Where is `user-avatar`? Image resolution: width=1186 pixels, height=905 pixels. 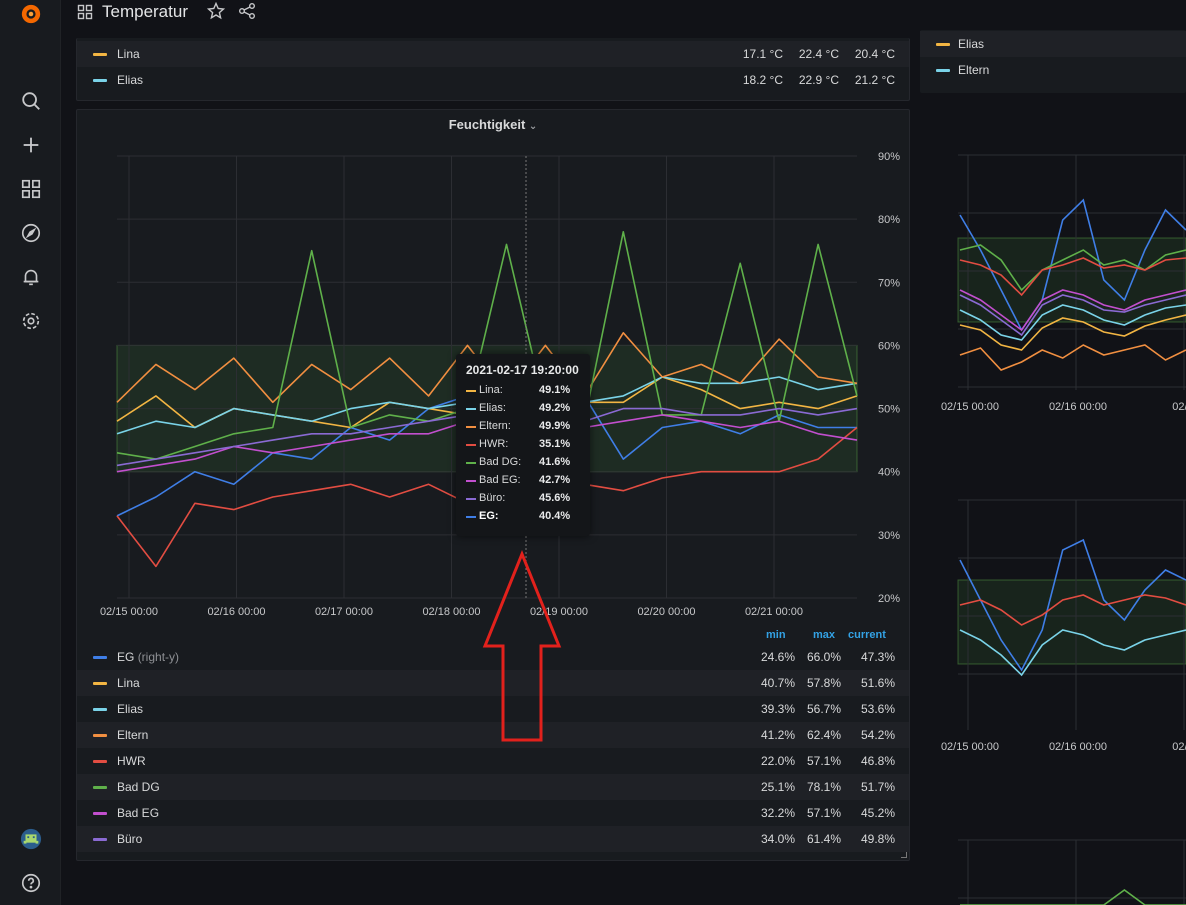 user-avatar is located at coordinates (31, 839).